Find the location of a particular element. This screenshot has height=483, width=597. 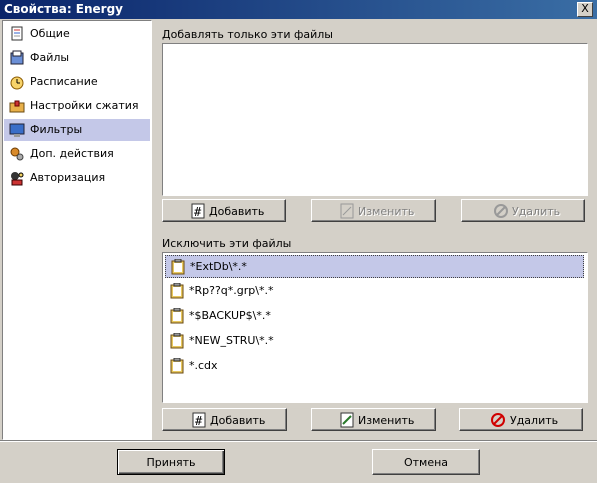

monitor-icon is located at coordinates (17, 130).